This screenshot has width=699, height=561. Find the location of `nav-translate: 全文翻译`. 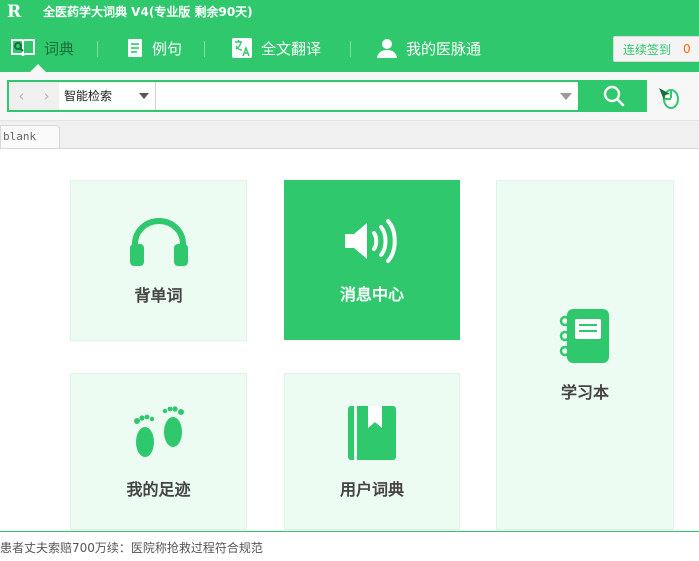

nav-translate: 全文翻译 is located at coordinates (276, 48).